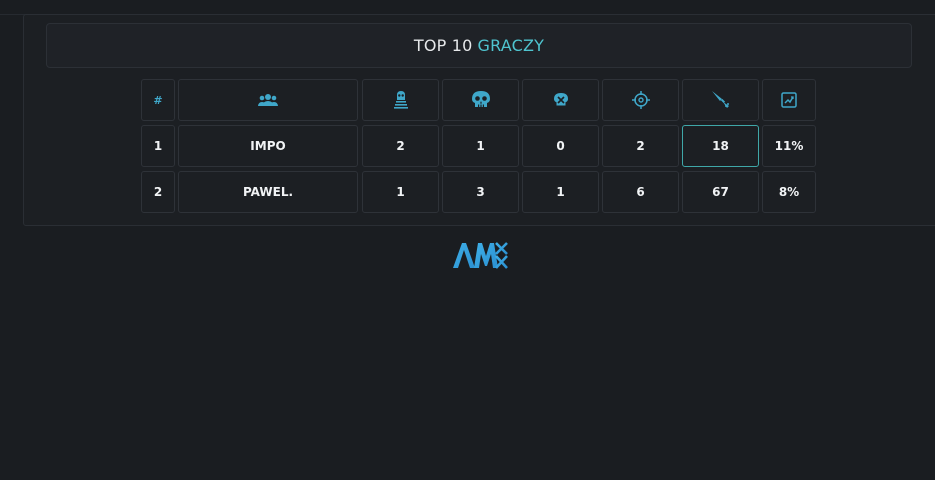 Image resolution: width=935 pixels, height=480 pixels. What do you see at coordinates (480, 255) in the screenshot?
I see `amx-logo` at bounding box center [480, 255].